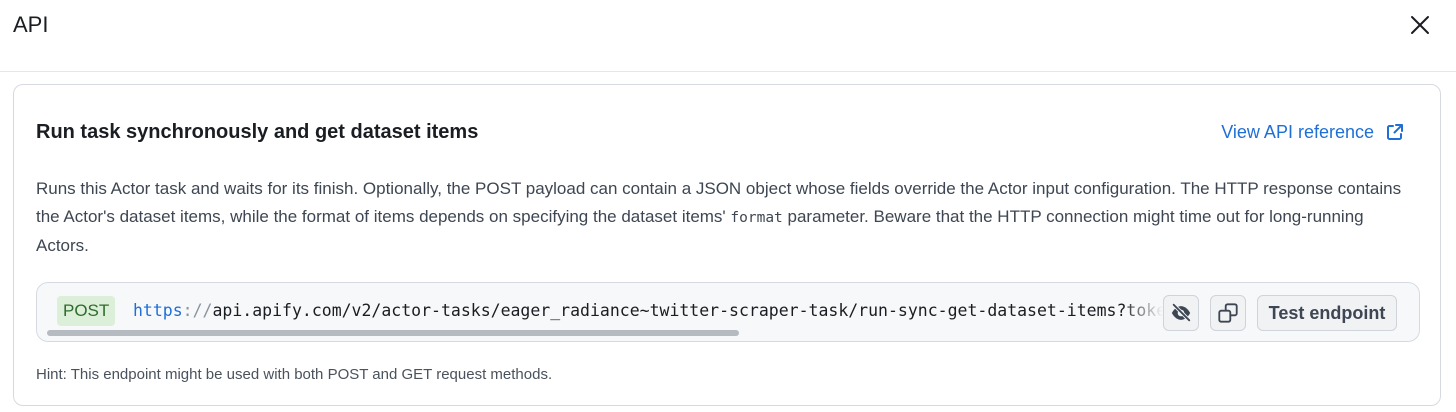 The width and height of the screenshot is (1456, 412). I want to click on eye-off-icon, so click(1181, 312).